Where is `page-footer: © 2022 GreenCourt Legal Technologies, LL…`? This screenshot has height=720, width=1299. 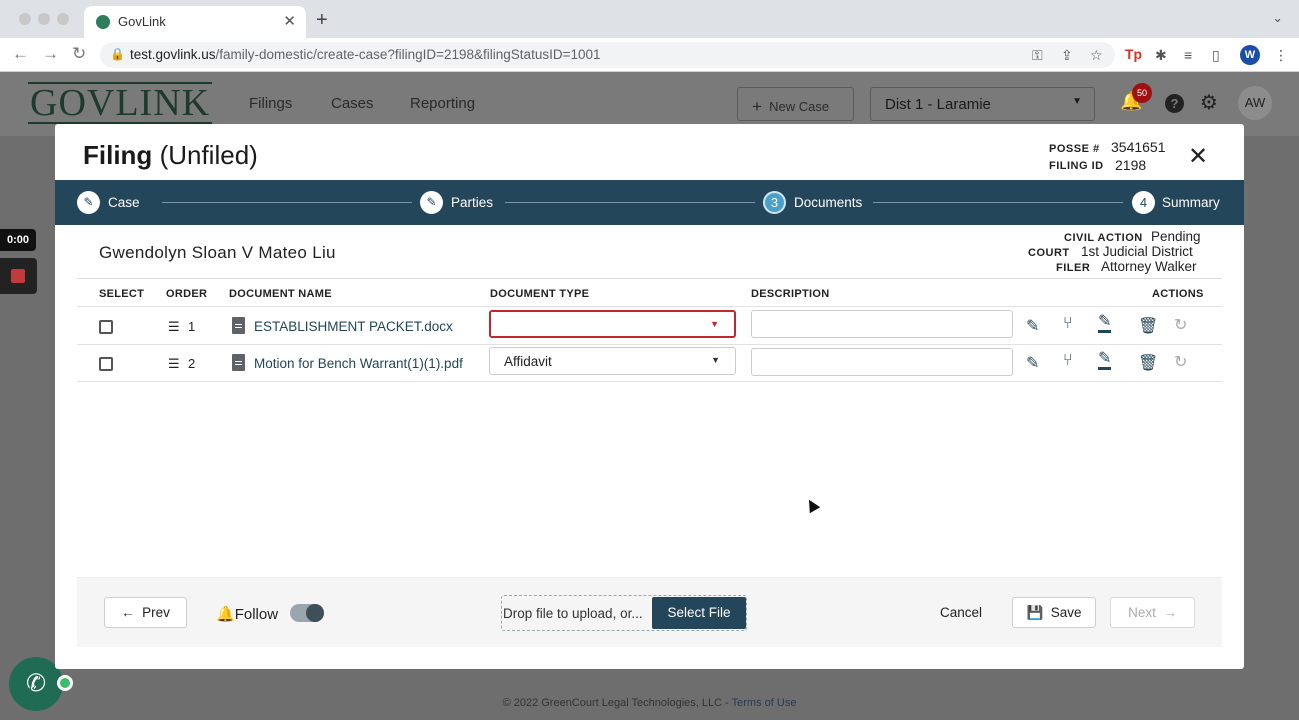 page-footer: © 2022 GreenCourt Legal Technologies, LL… is located at coordinates (649, 703).